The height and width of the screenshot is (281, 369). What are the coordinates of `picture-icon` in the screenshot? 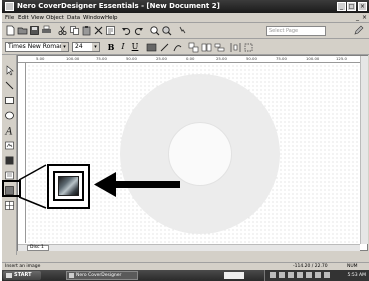 It's located at (68, 186).